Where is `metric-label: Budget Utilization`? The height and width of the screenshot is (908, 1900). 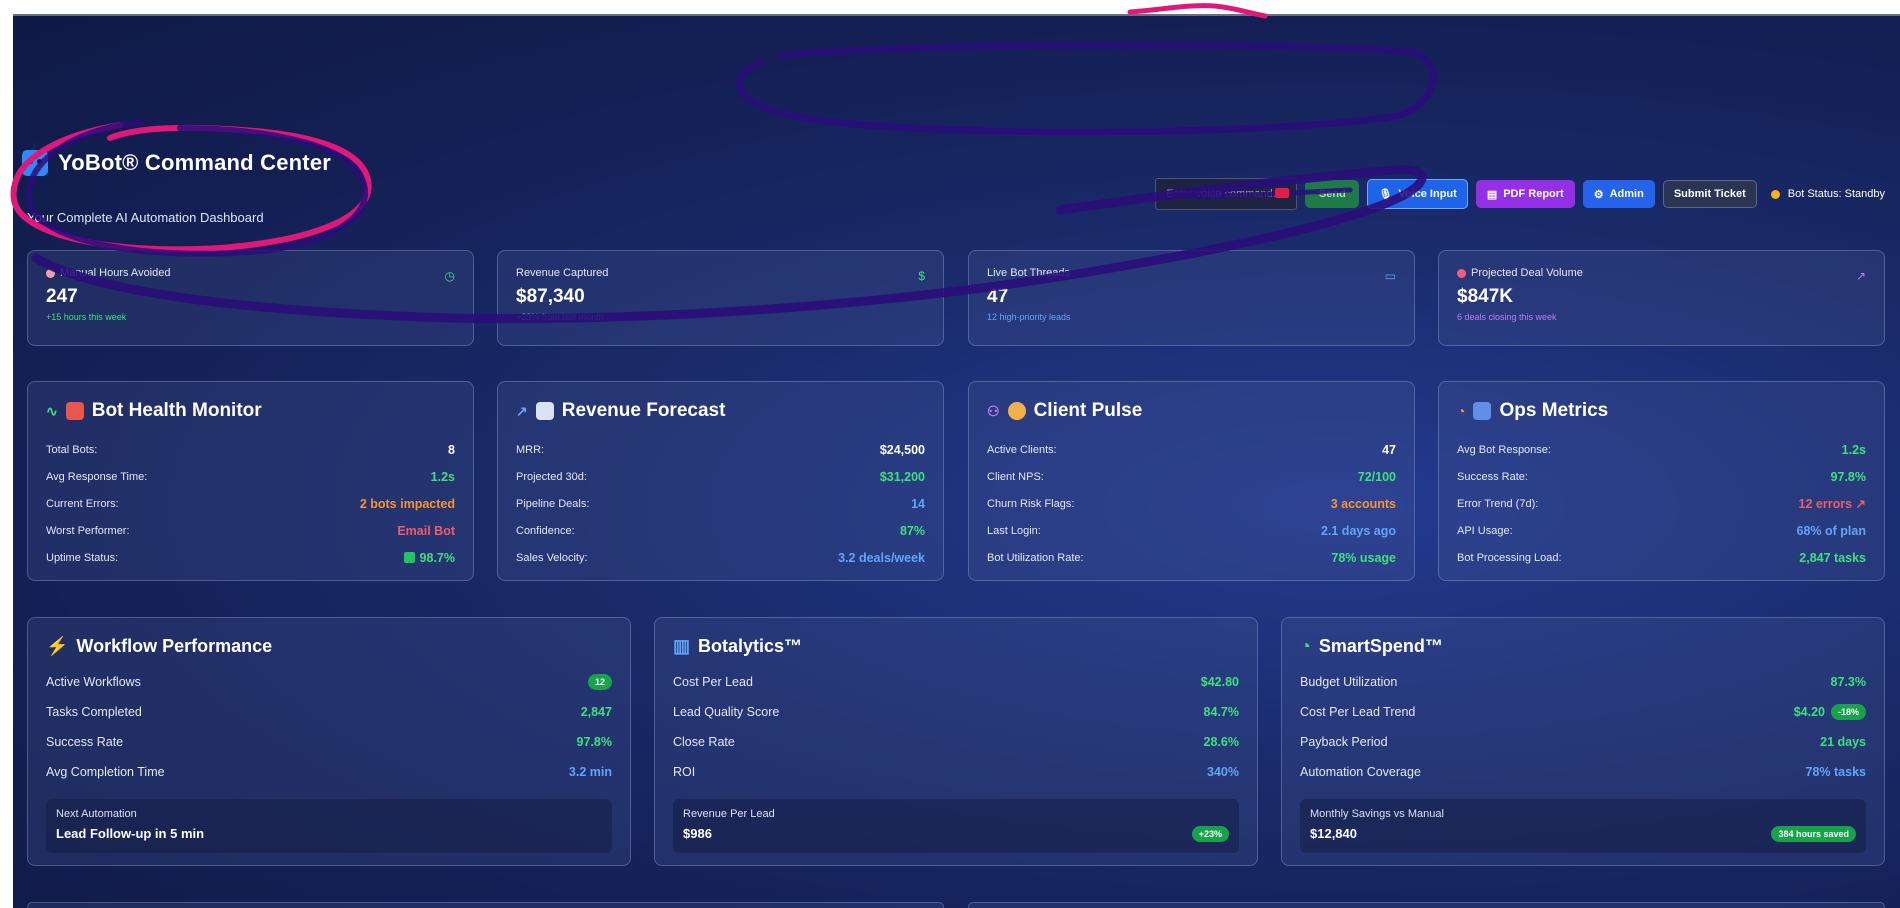
metric-label: Budget Utilization is located at coordinates (1349, 682).